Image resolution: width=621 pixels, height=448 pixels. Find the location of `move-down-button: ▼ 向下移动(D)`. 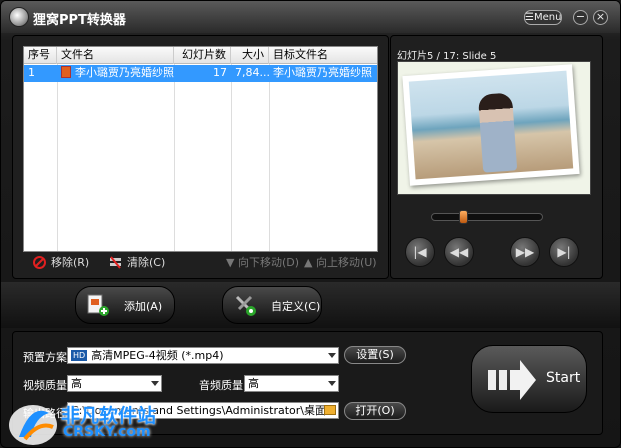

move-down-button: ▼ 向下移动(D) is located at coordinates (262, 263).